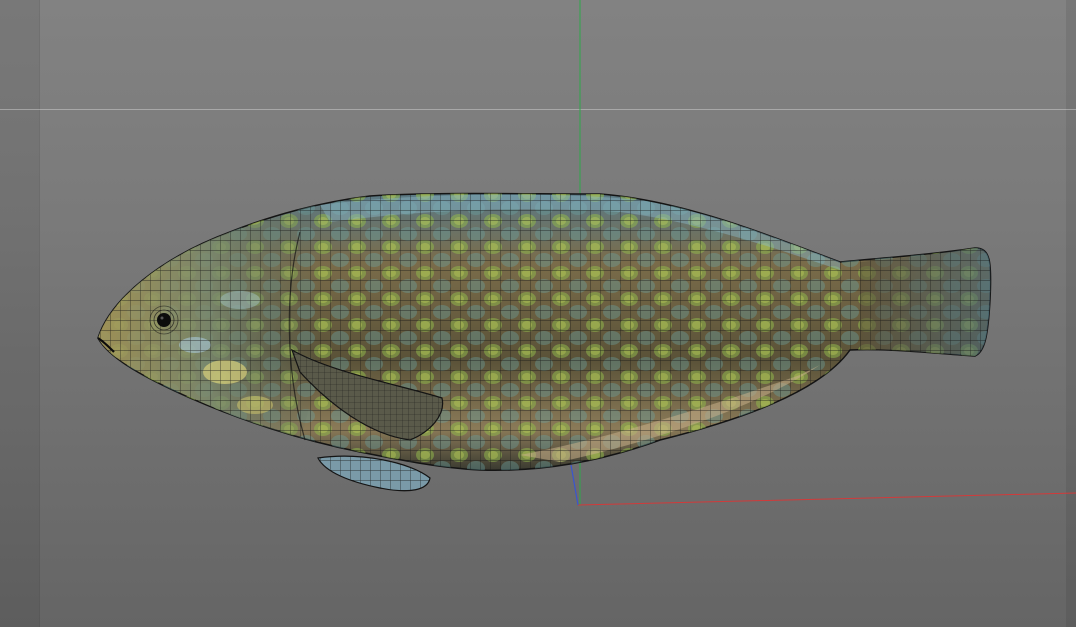  What do you see at coordinates (826, 499) in the screenshot?
I see `x-axis` at bounding box center [826, 499].